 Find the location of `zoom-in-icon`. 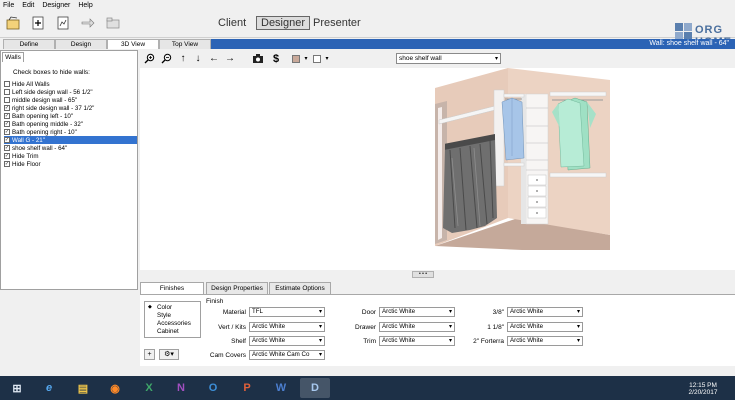

zoom-in-icon is located at coordinates (149, 59).